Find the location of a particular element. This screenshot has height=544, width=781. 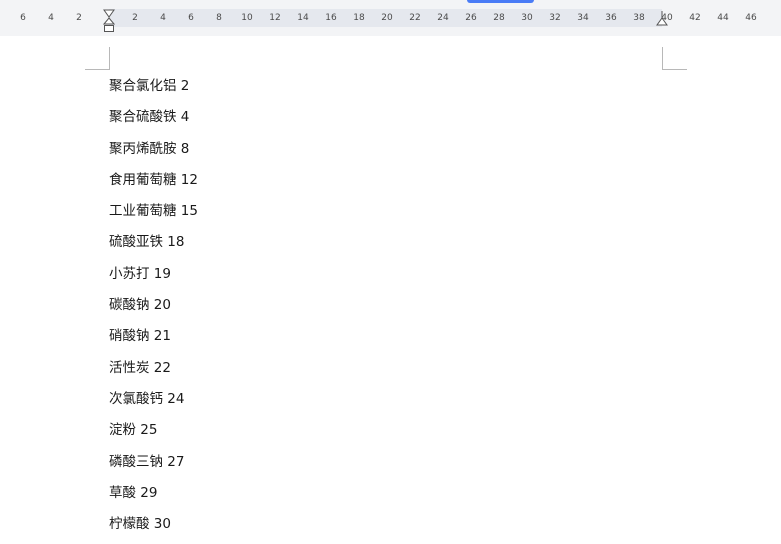

text-line: 工业葡萄糖 15 is located at coordinates (153, 215).